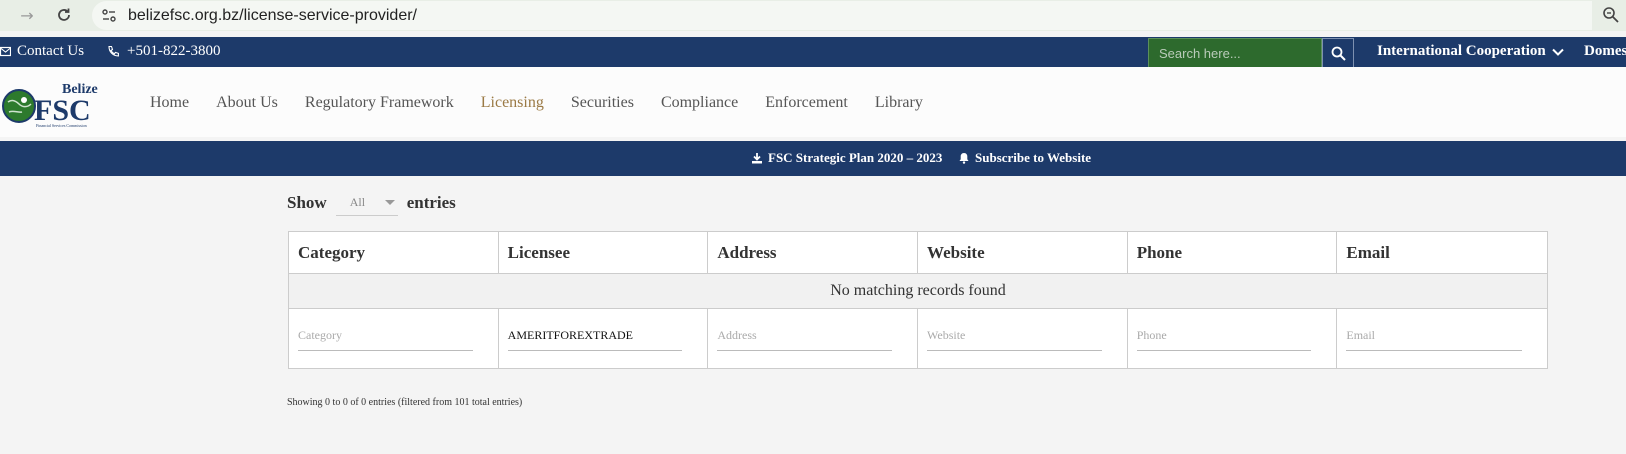  Describe the element at coordinates (394, 252) in the screenshot. I see `column-header-category: Category` at that location.